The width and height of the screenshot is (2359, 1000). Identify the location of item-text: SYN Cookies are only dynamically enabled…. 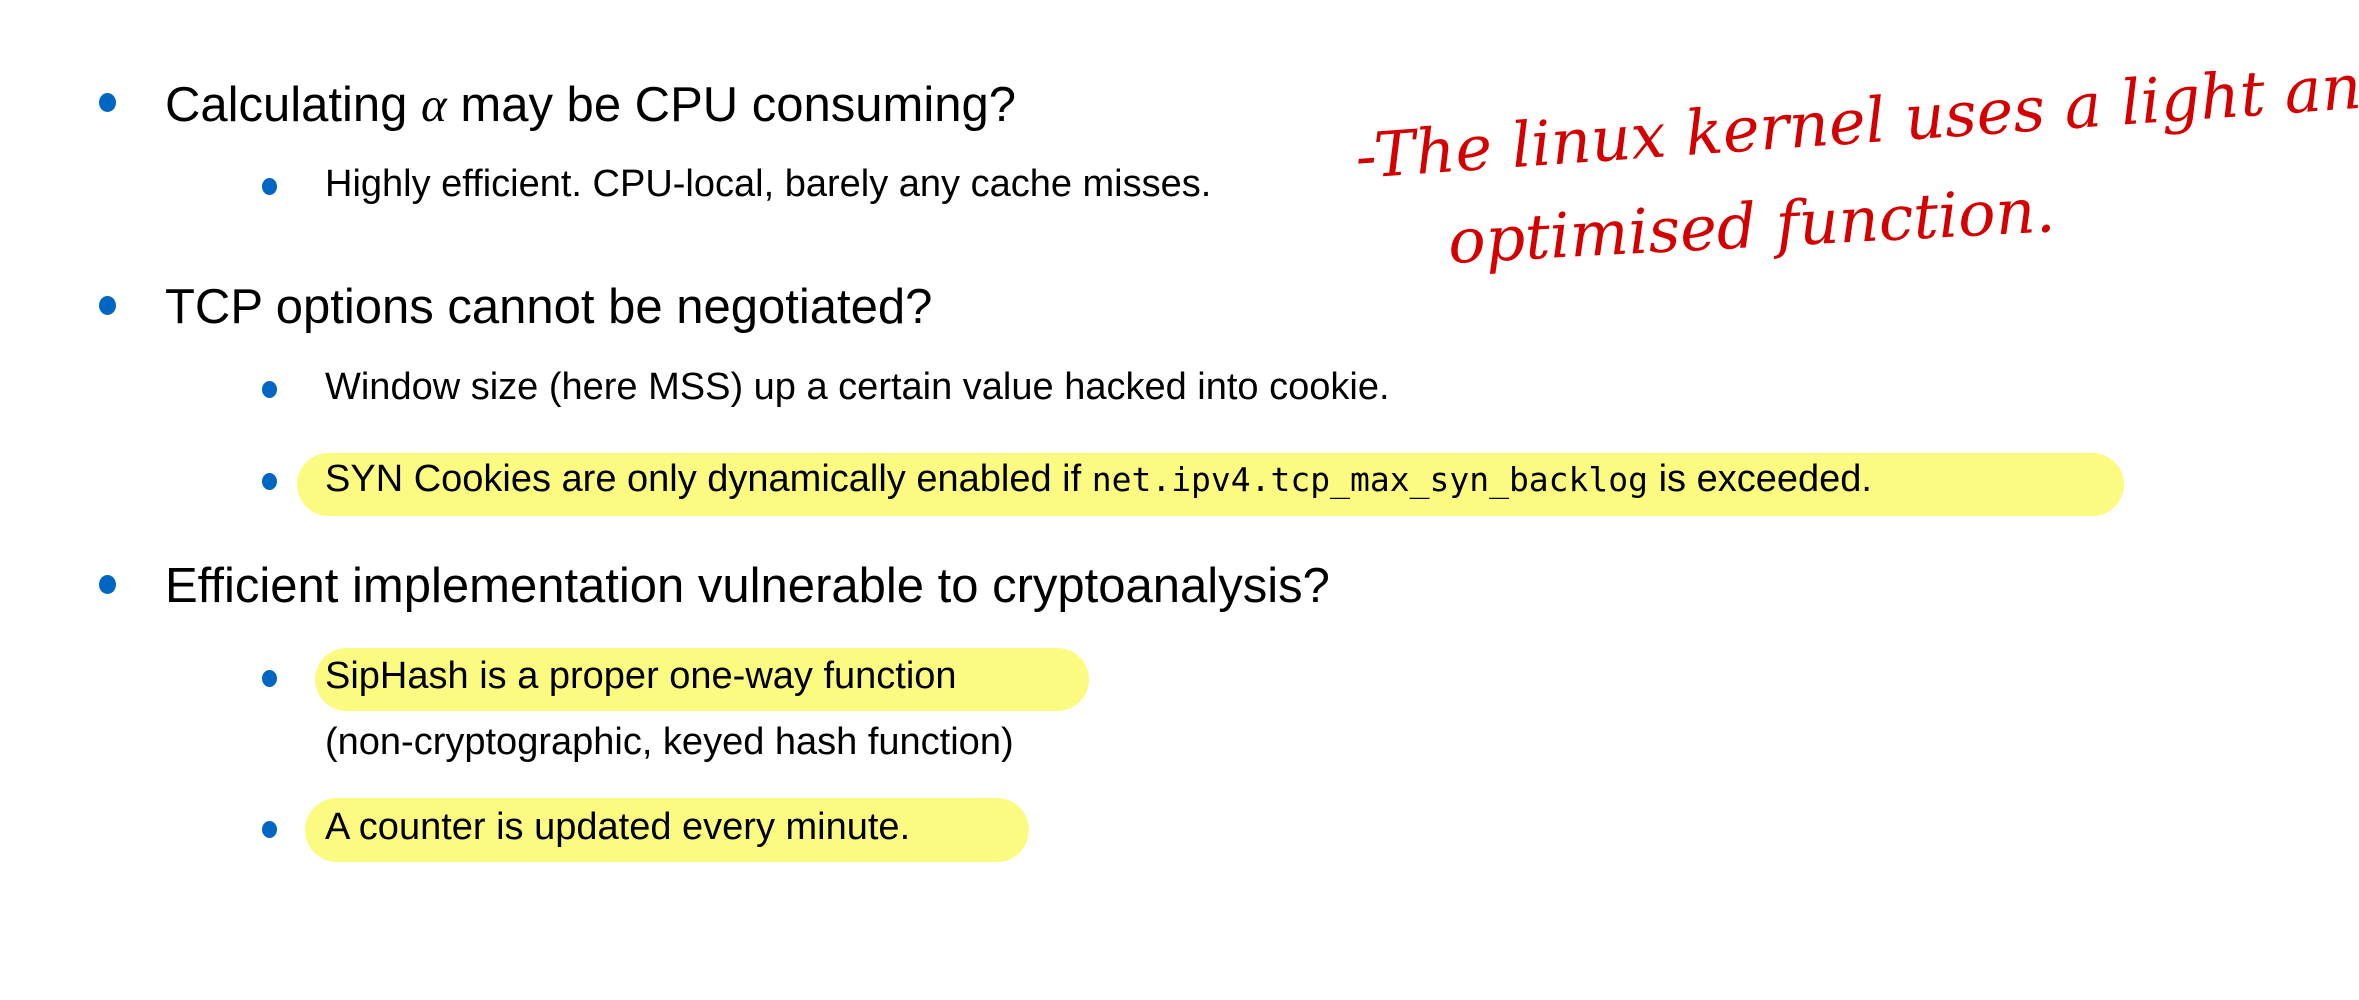
(708, 479).